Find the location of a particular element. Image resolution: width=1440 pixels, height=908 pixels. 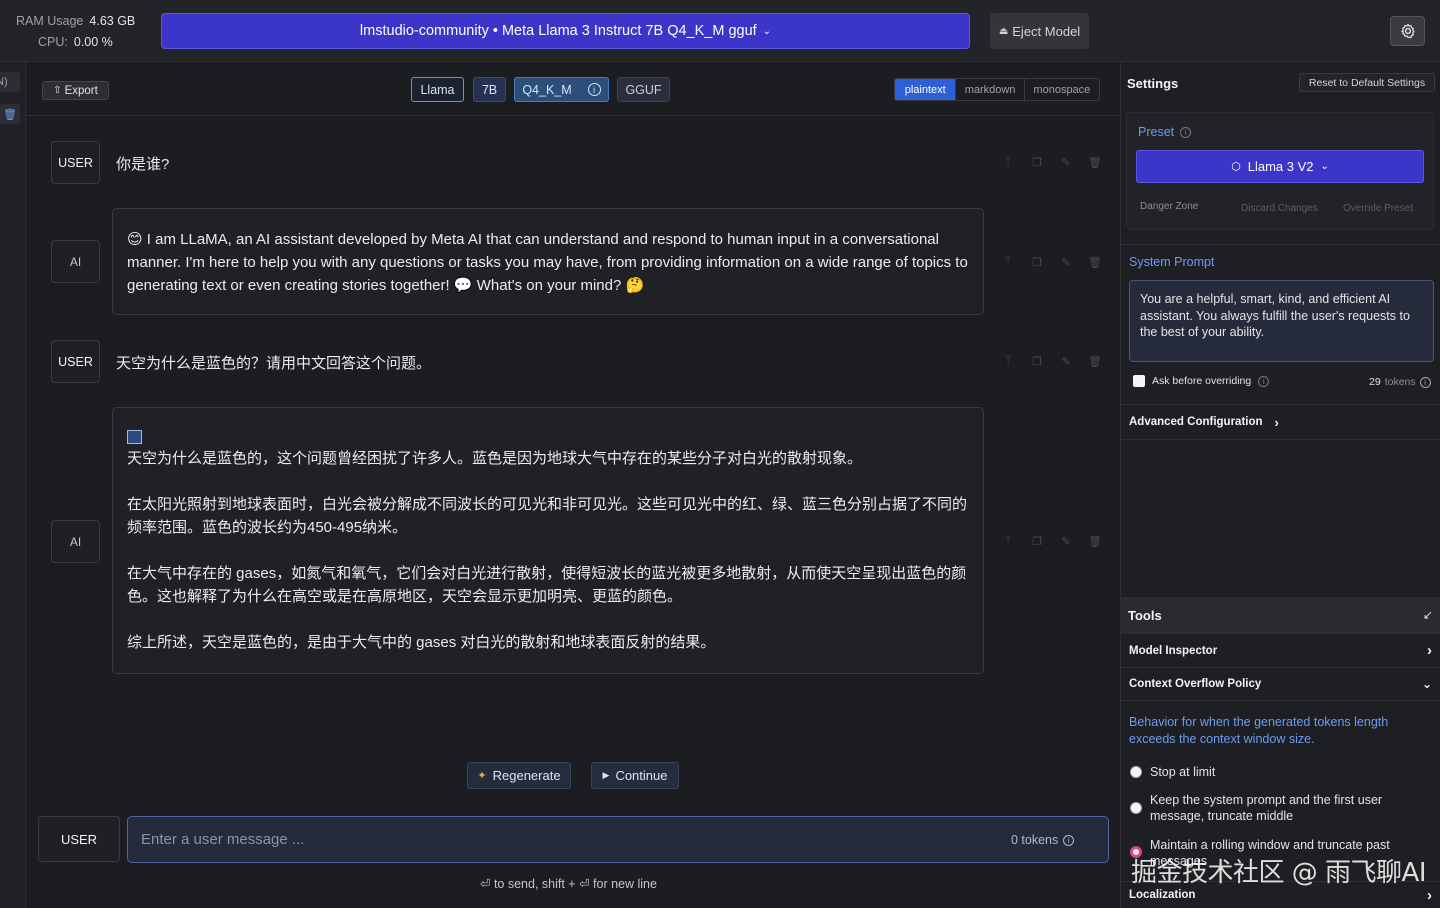

advanced-configuration-row: Advanced Configuration › is located at coordinates (1280, 422).